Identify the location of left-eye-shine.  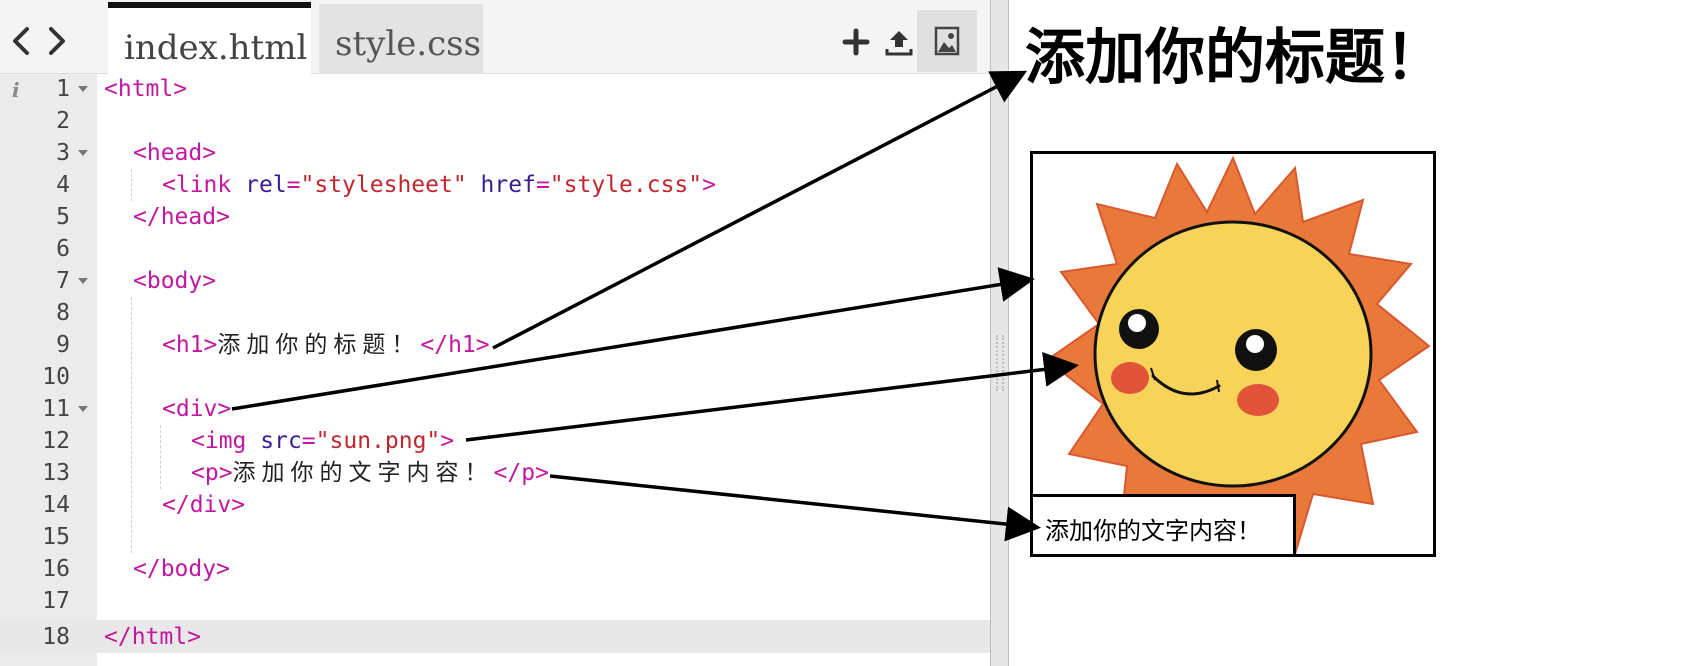
(1137, 323).